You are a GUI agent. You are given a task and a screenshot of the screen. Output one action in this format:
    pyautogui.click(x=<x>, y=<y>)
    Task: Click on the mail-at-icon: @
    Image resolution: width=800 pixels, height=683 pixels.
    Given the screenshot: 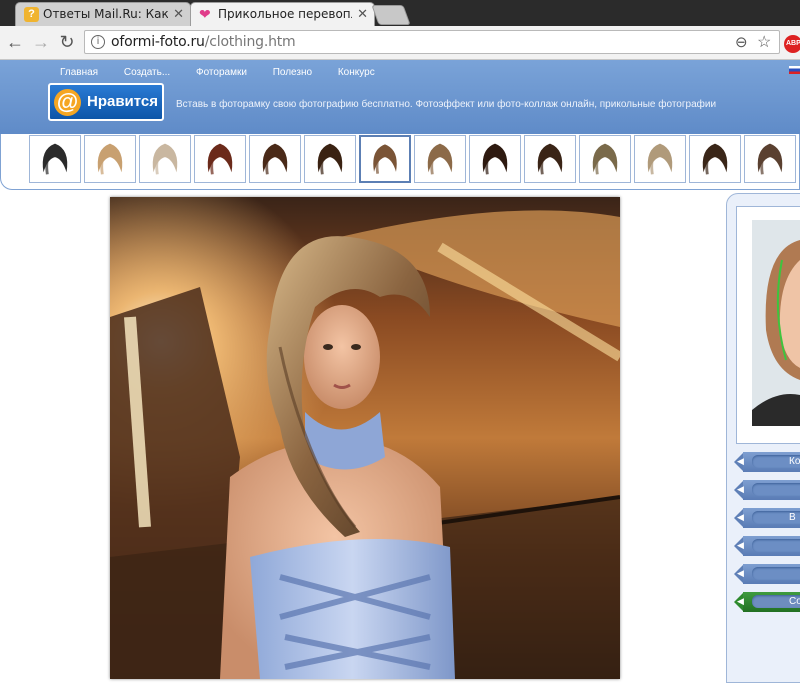 What is the action you would take?
    pyautogui.click(x=67, y=102)
    